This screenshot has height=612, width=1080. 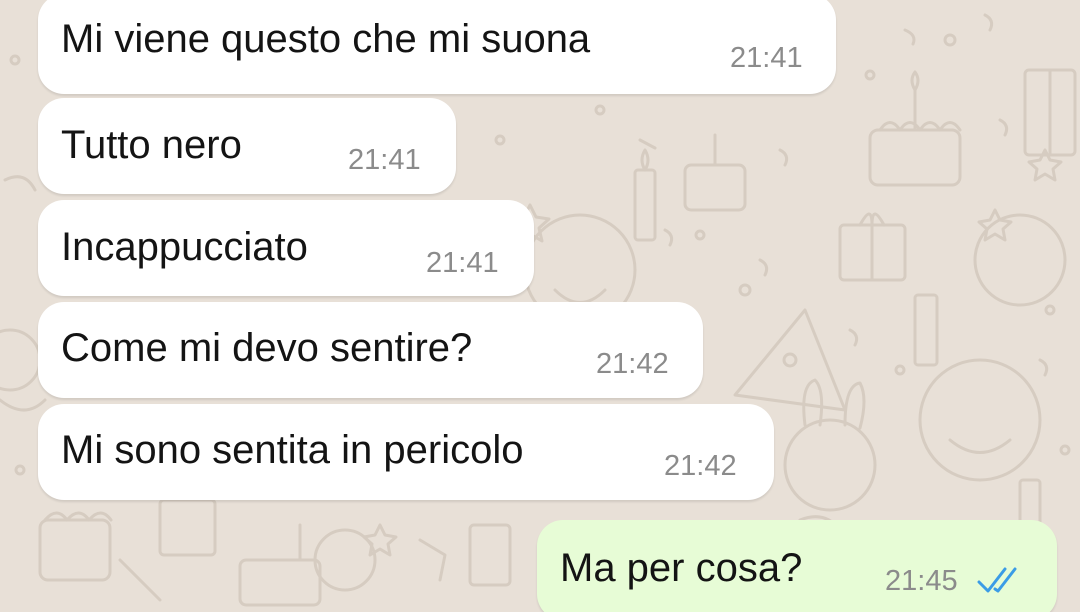 I want to click on message-text: Incappucciato, so click(x=184, y=247).